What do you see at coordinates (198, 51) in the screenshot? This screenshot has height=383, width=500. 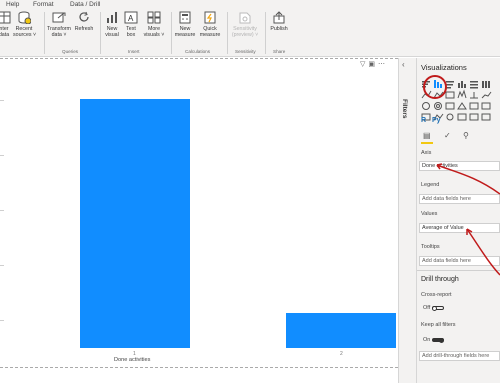 I see `group-calculations-label: Calculations` at bounding box center [198, 51].